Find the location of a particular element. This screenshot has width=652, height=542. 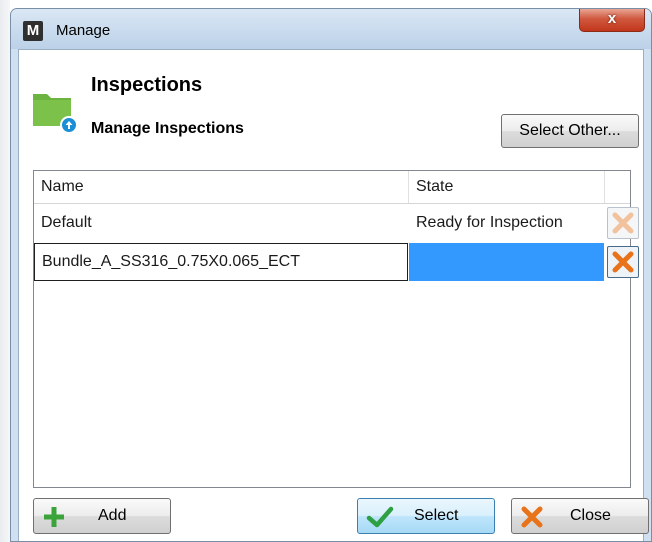

table-header: Name State is located at coordinates (332, 187).